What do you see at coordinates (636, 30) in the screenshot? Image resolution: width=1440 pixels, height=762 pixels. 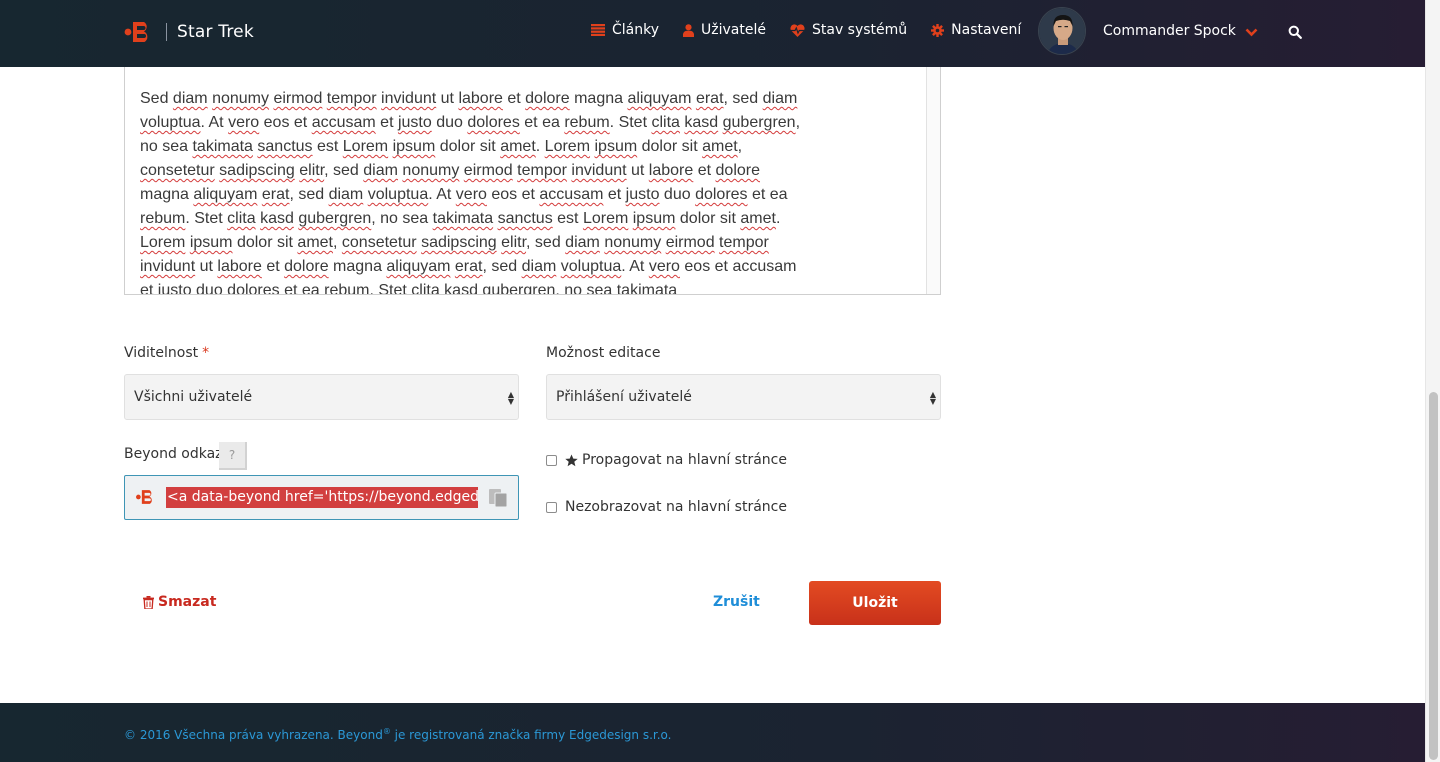 I see `nav-item-label: Články` at bounding box center [636, 30].